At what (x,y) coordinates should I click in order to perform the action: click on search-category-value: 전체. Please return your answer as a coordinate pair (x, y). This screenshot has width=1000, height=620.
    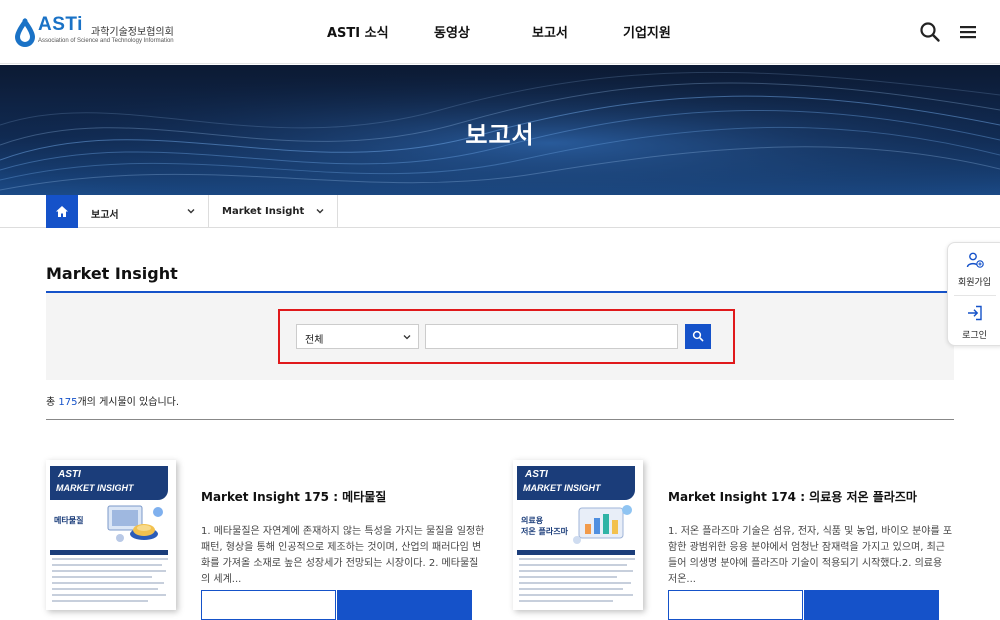
    Looking at the image, I should click on (314, 340).